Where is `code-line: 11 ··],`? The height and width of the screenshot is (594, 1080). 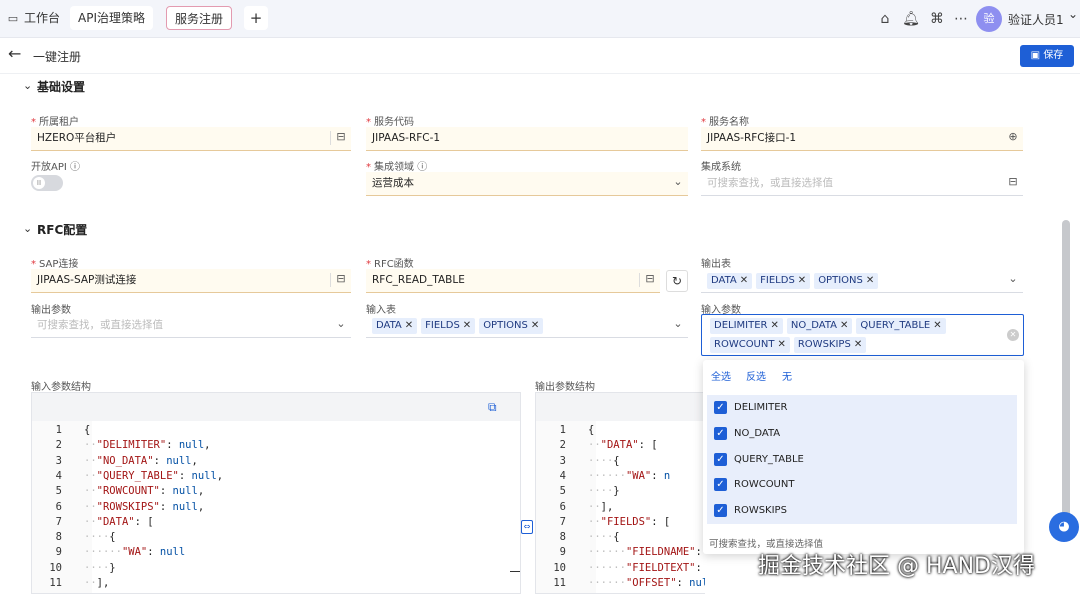
code-line: 11 ··], is located at coordinates (276, 583).